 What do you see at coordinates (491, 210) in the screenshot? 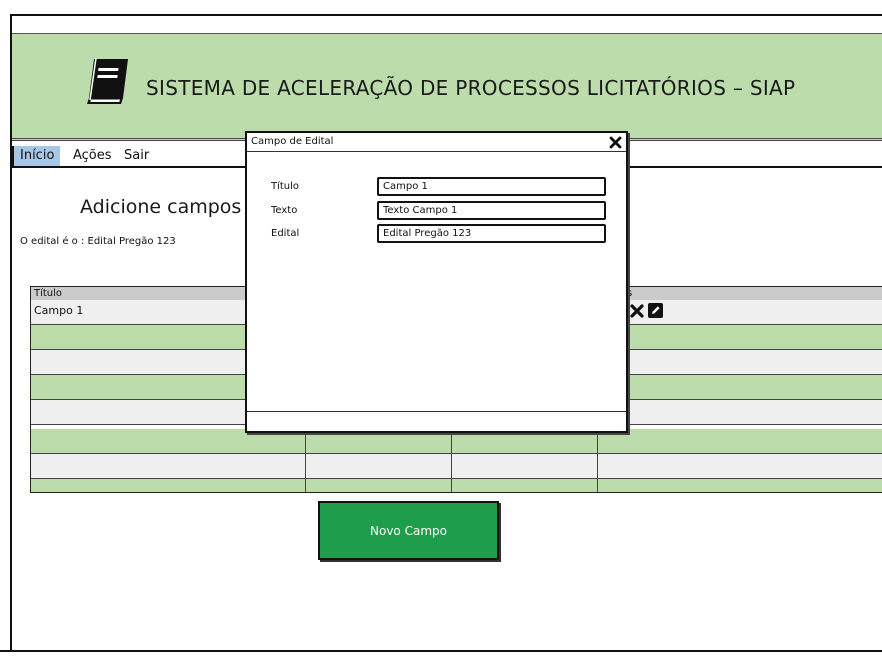
I see `texto-input` at bounding box center [491, 210].